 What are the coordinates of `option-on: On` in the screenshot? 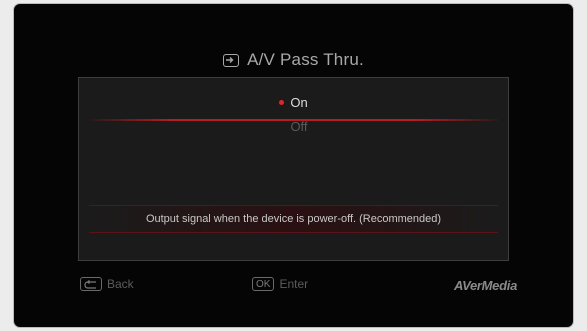 It's located at (293, 102).